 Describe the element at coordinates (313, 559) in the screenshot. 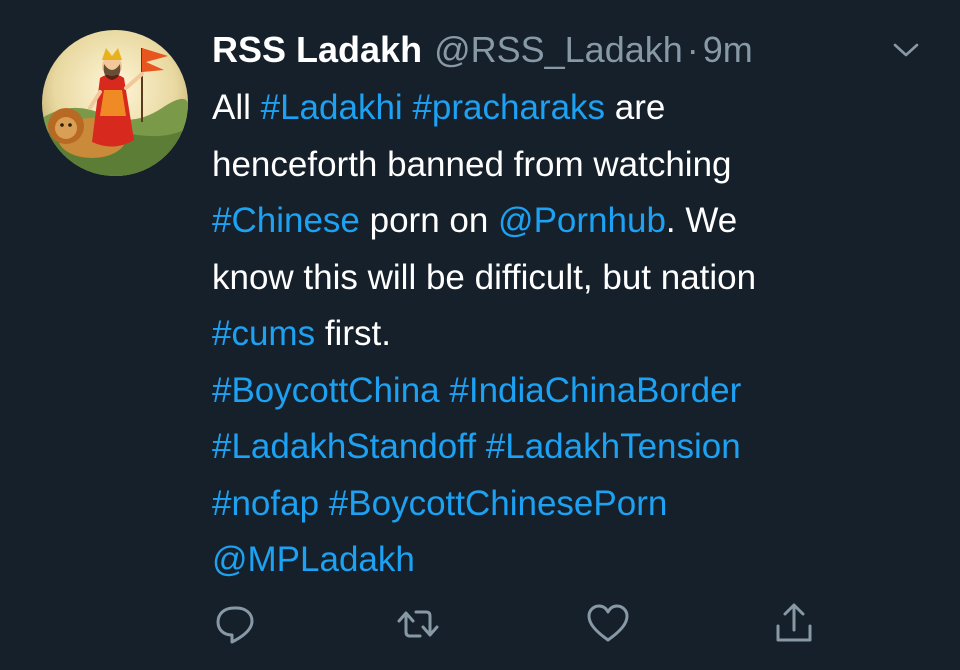

I see `mention-link: @MPLadakh` at that location.